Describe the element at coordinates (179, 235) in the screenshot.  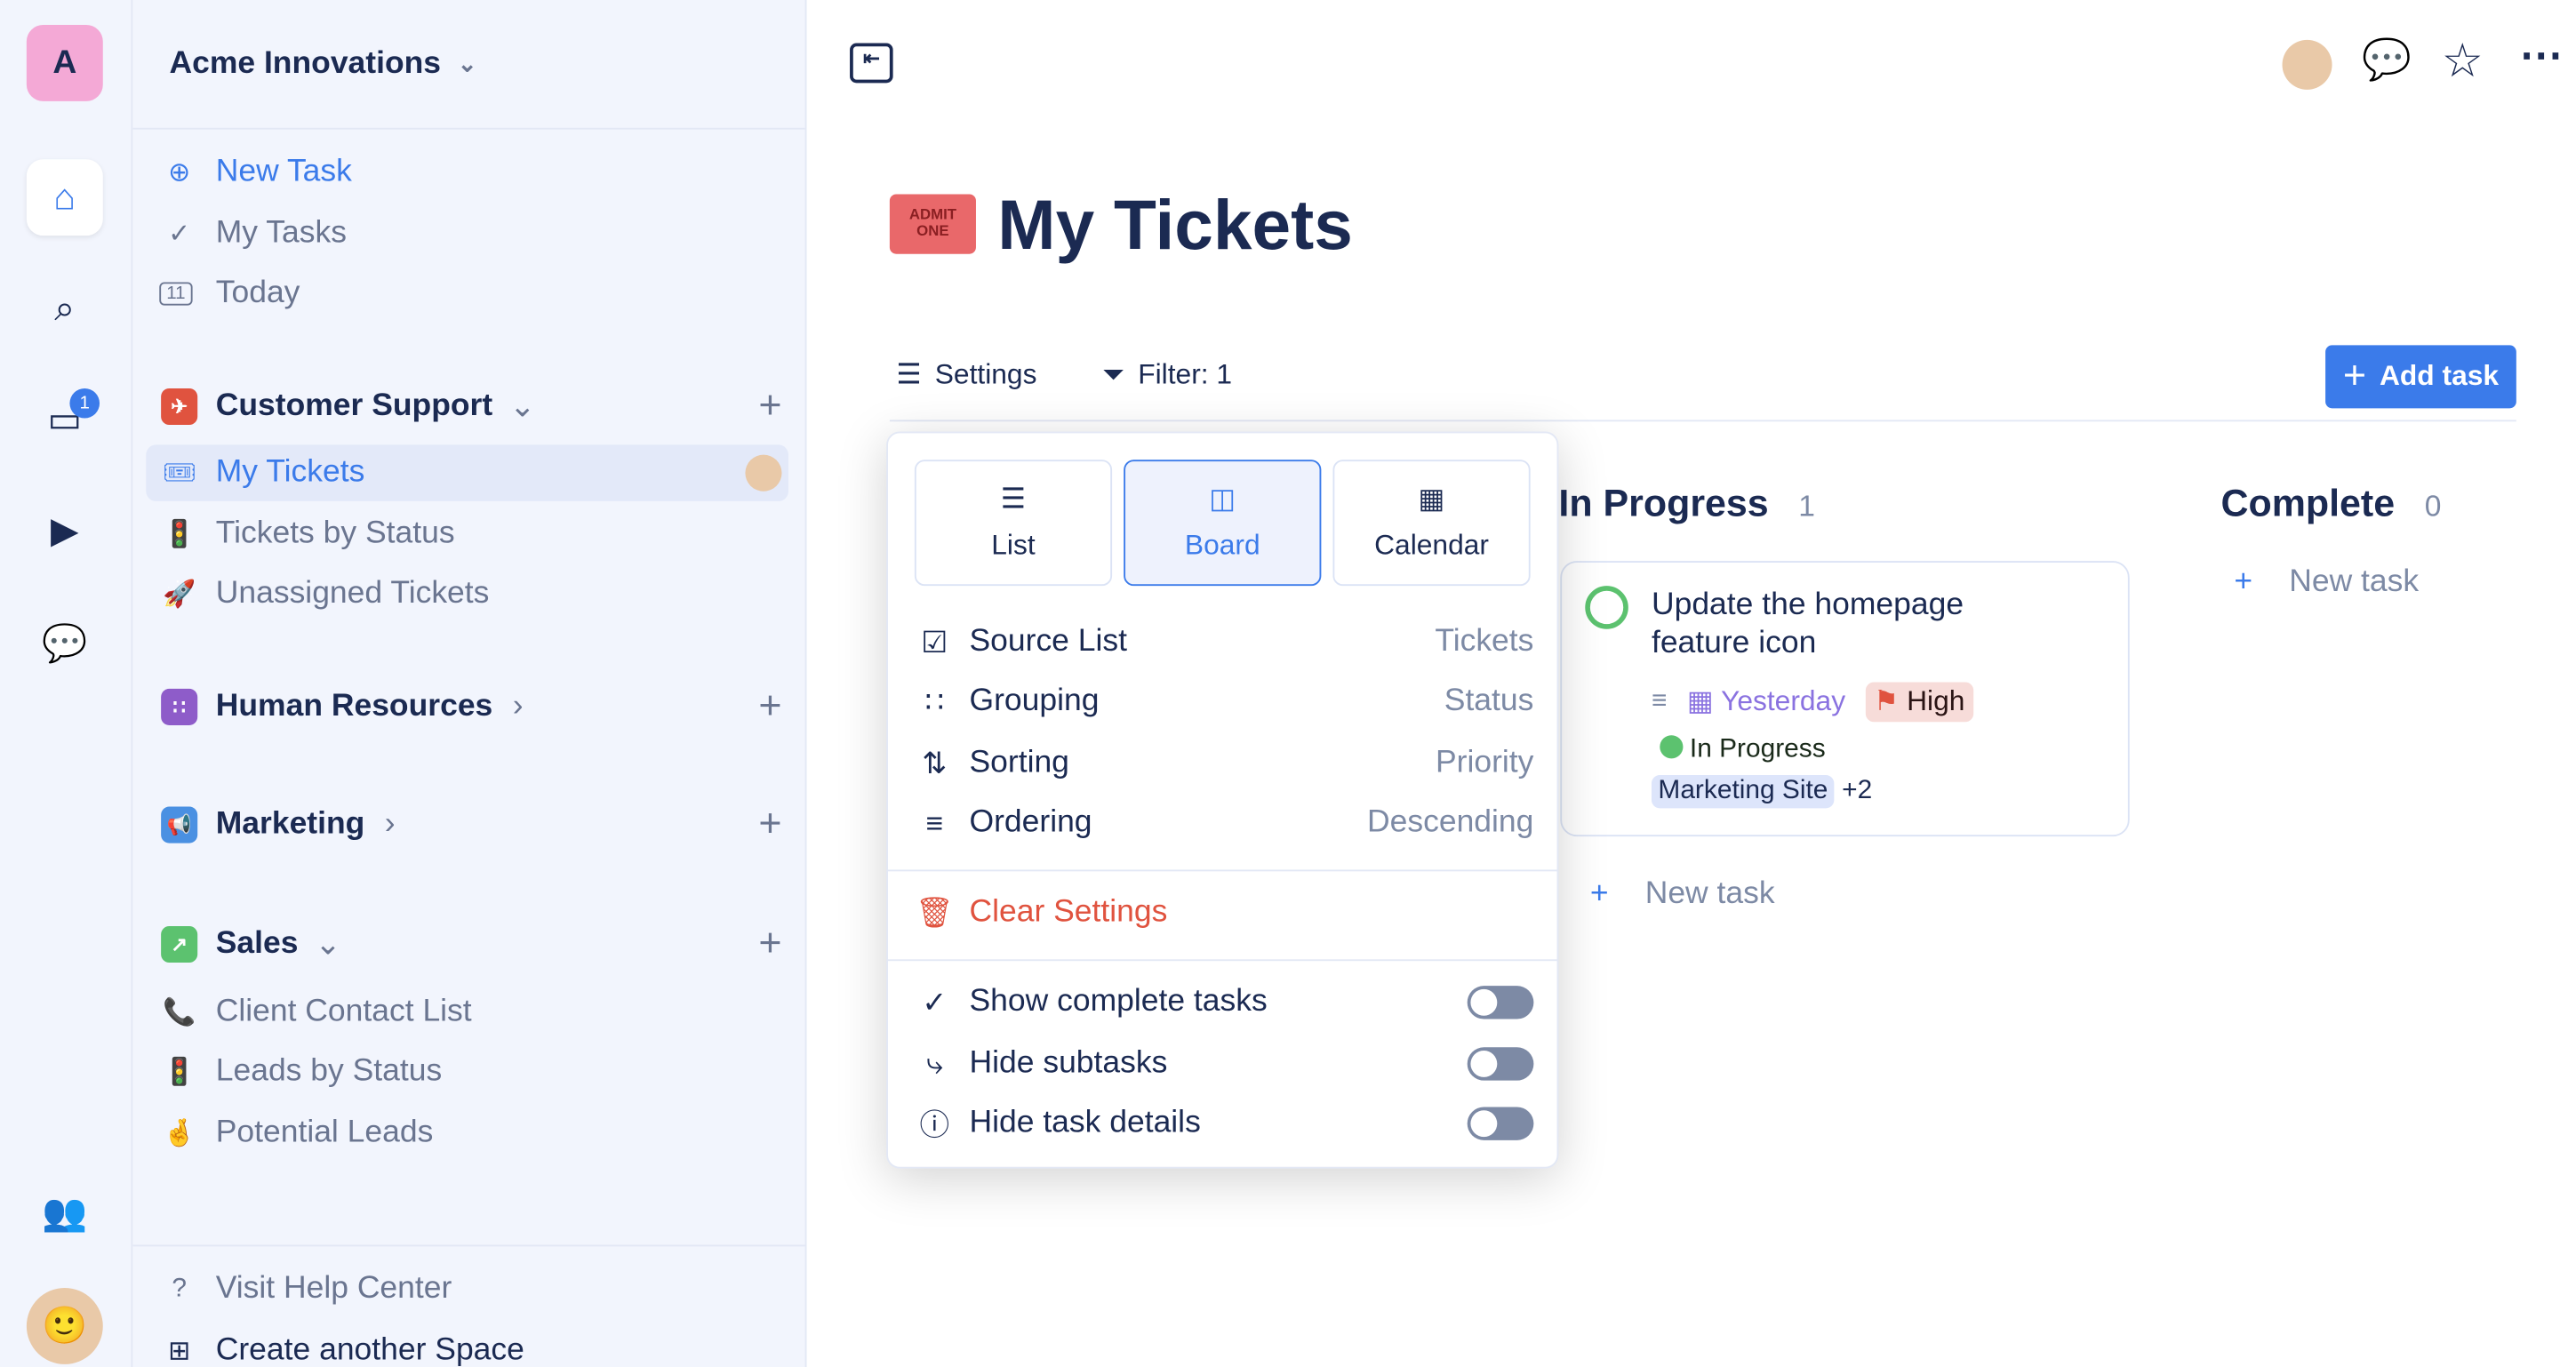
I see `check-circle-icon: ✓` at that location.